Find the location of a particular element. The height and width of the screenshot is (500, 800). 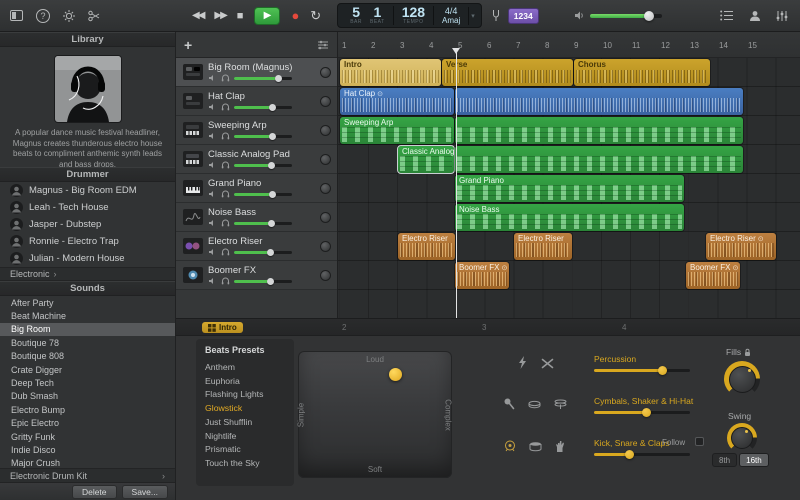

follow-checkbox is located at coordinates (699, 441).